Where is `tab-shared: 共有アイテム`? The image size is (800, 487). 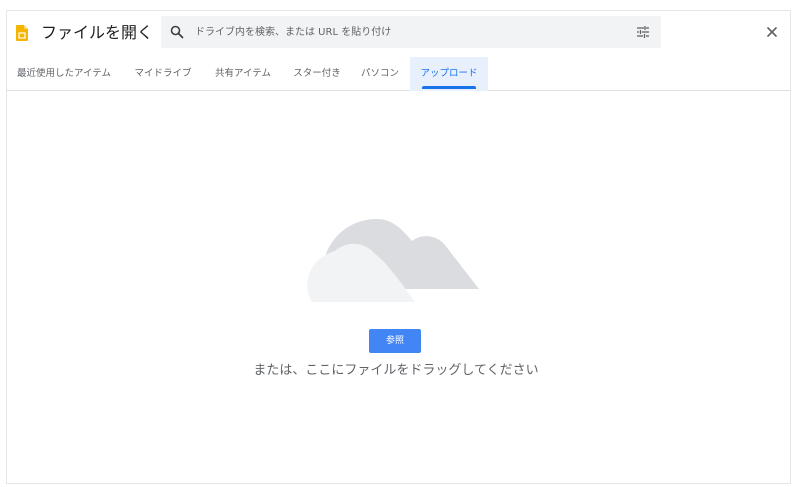
tab-shared: 共有アイテム is located at coordinates (243, 74).